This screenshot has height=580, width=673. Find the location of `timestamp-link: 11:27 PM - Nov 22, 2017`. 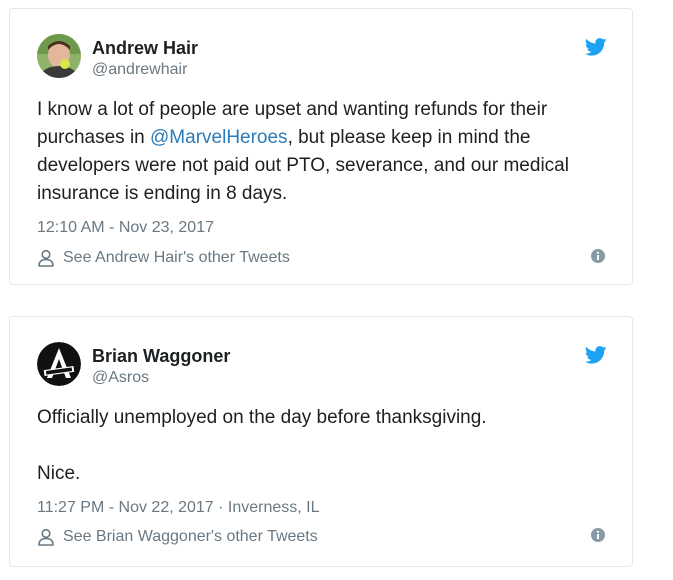

timestamp-link: 11:27 PM - Nov 22, 2017 is located at coordinates (125, 507).